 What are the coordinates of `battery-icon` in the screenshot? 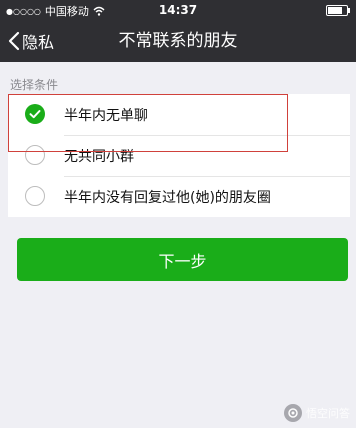 It's located at (338, 10).